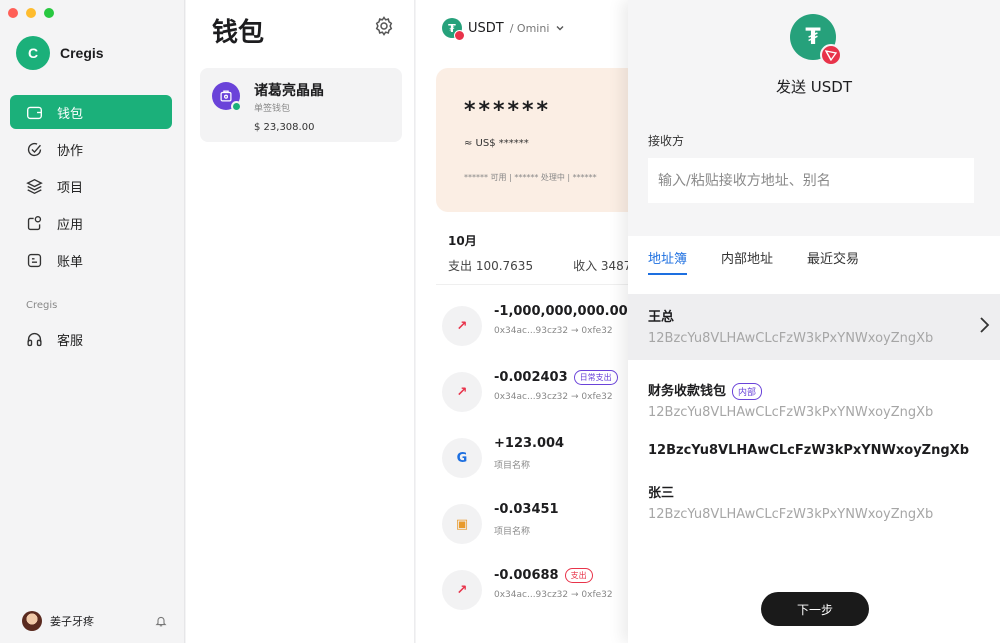 The height and width of the screenshot is (643, 1000). What do you see at coordinates (535, 464) in the screenshot?
I see `transaction-row: G +123.004 项目名称` at bounding box center [535, 464].